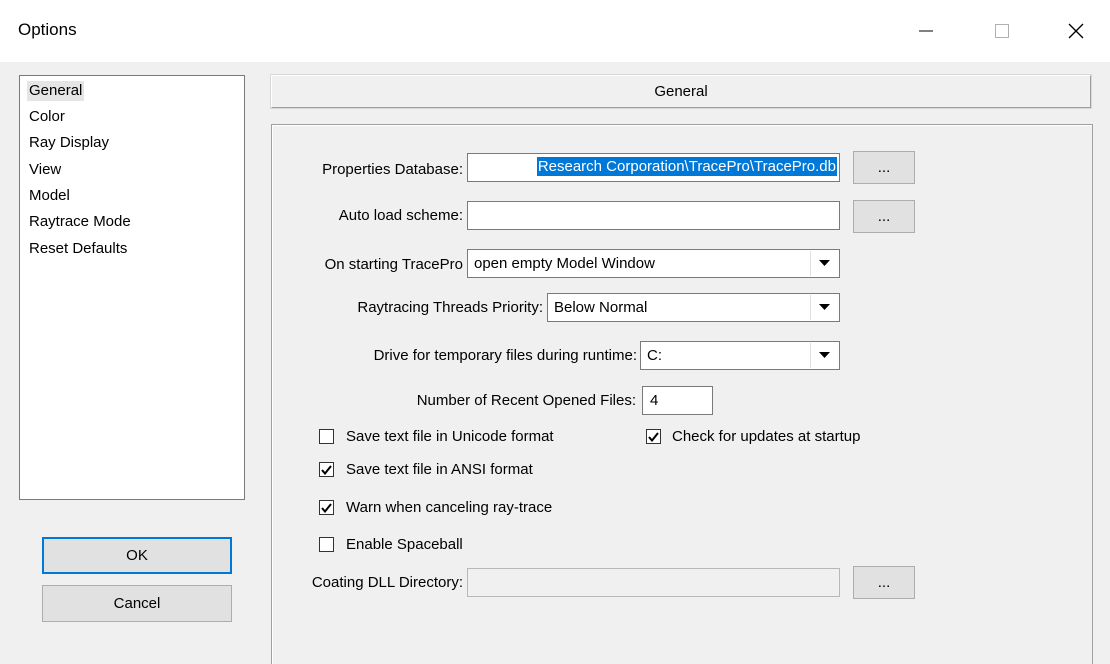 This screenshot has width=1110, height=664. Describe the element at coordinates (449, 507) in the screenshot. I see `warn-cancel-checkbox-label: Warn when canceling ray-trace` at that location.